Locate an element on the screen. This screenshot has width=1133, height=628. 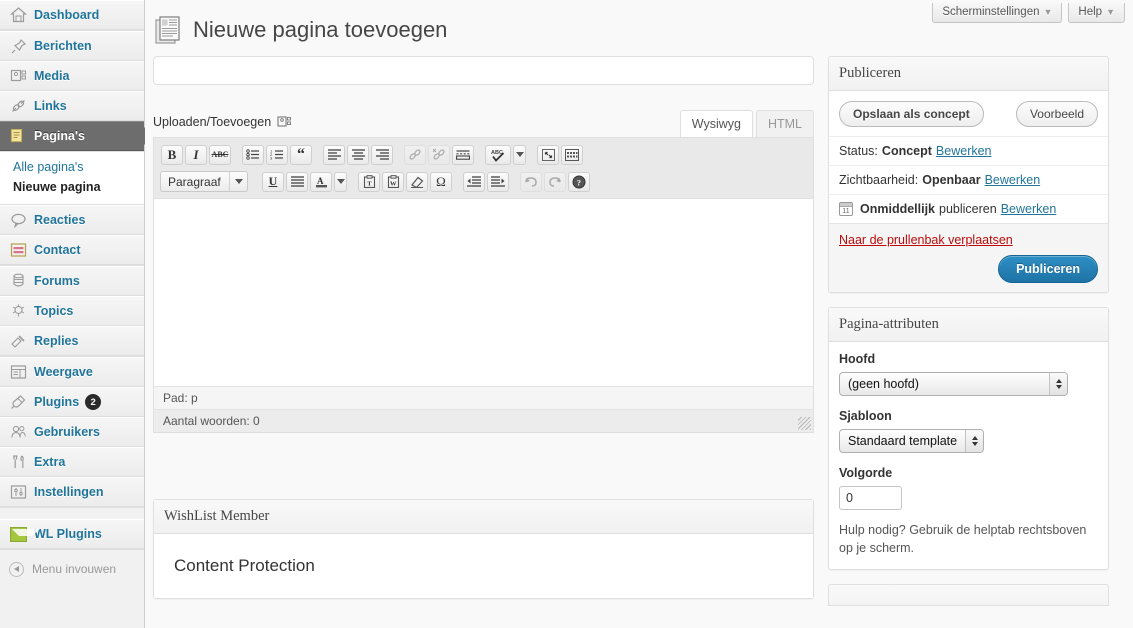
visibility-edit-link: Bewerken is located at coordinates (1013, 180).